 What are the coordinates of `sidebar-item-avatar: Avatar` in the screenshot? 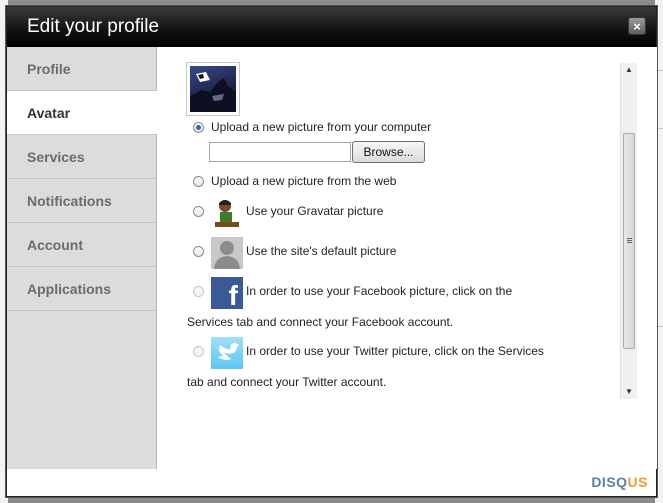 It's located at (82, 113).